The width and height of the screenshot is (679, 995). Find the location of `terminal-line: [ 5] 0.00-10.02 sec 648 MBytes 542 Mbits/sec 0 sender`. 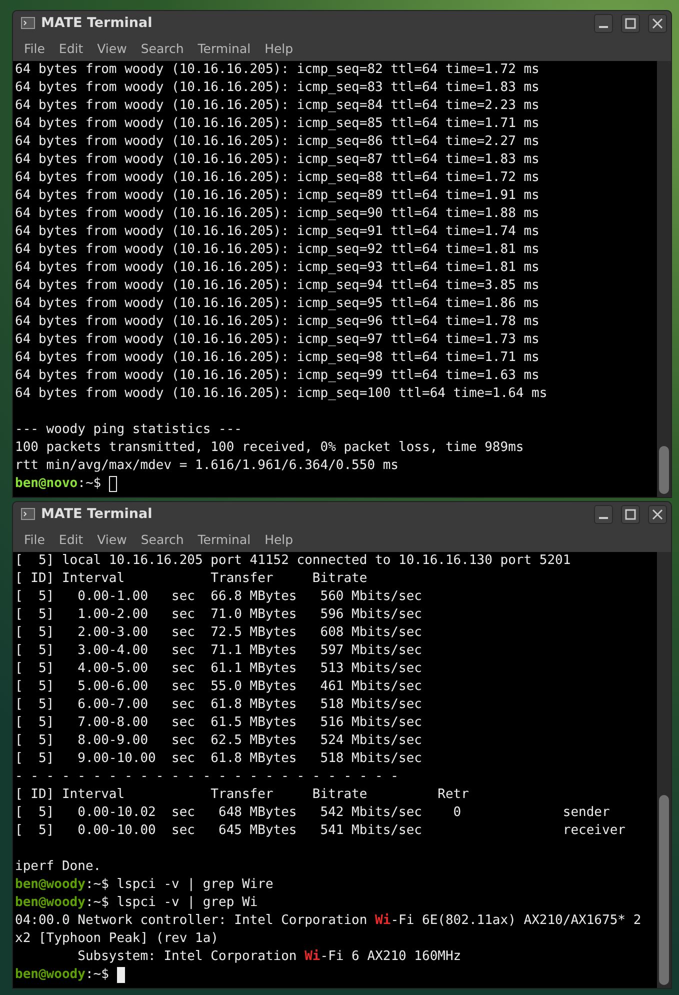

terminal-line: [ 5] 0.00-10.02 sec 648 MBytes 542 Mbits/sec 0 sender is located at coordinates (312, 813).